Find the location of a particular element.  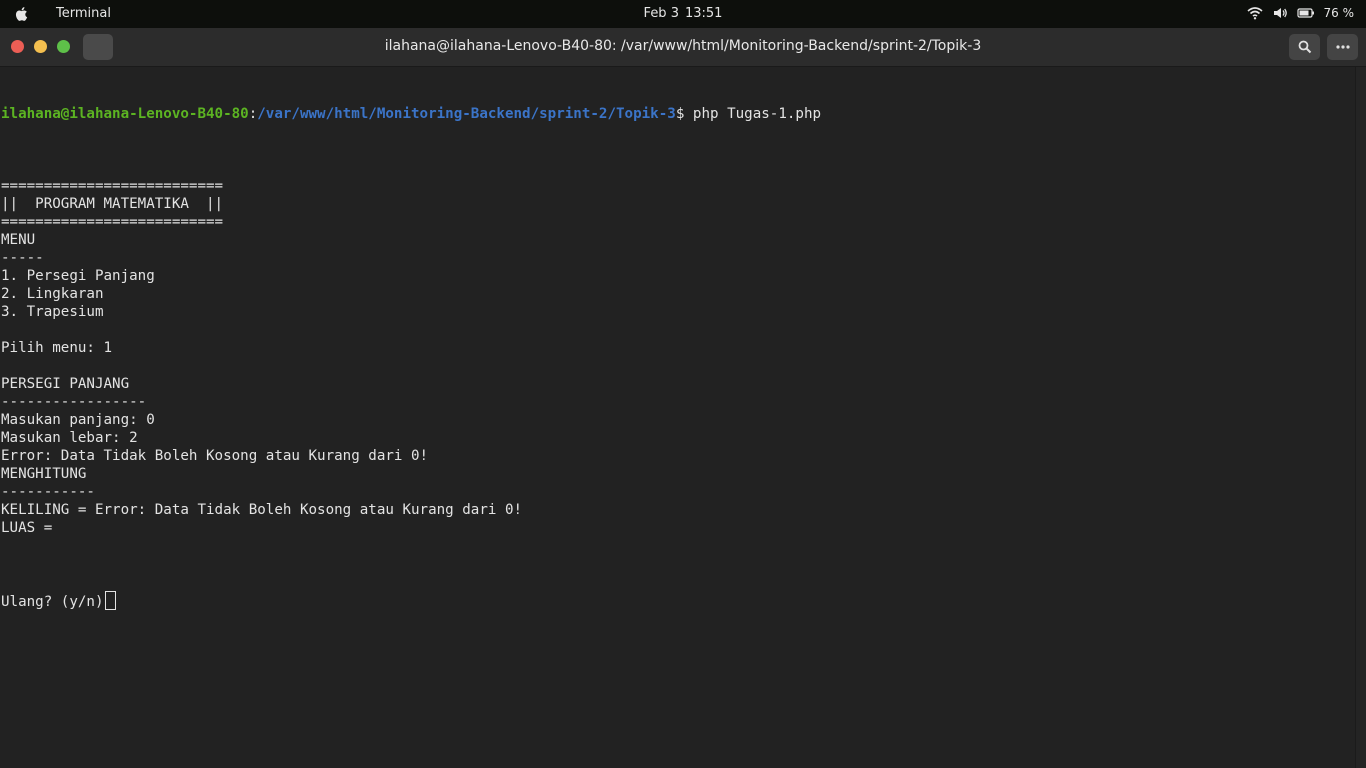

output-line: MENU is located at coordinates (18, 240).